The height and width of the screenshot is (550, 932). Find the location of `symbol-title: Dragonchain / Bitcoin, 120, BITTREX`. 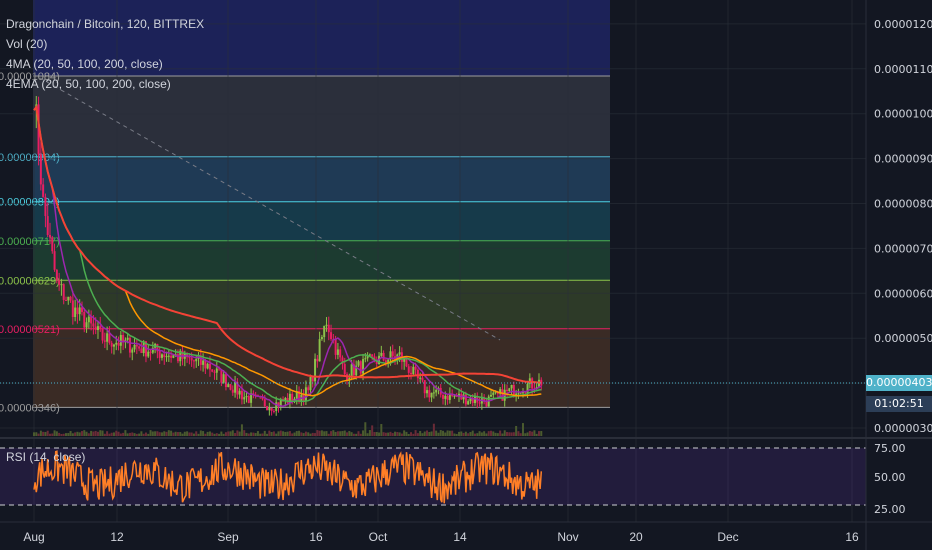

symbol-title: Dragonchain / Bitcoin, 120, BITTREX is located at coordinates (105, 24).